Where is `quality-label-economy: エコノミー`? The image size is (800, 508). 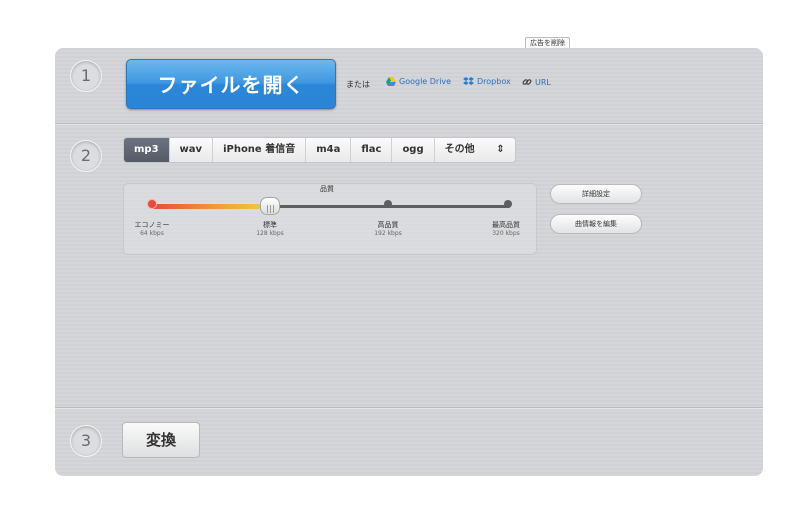 quality-label-economy: エコノミー is located at coordinates (152, 225).